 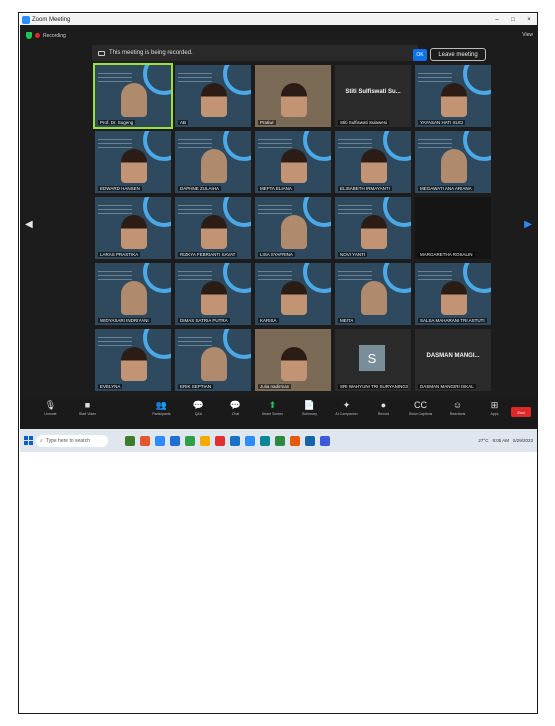 I want to click on show-captions-button: CC Show Captions, so click(x=420, y=407).